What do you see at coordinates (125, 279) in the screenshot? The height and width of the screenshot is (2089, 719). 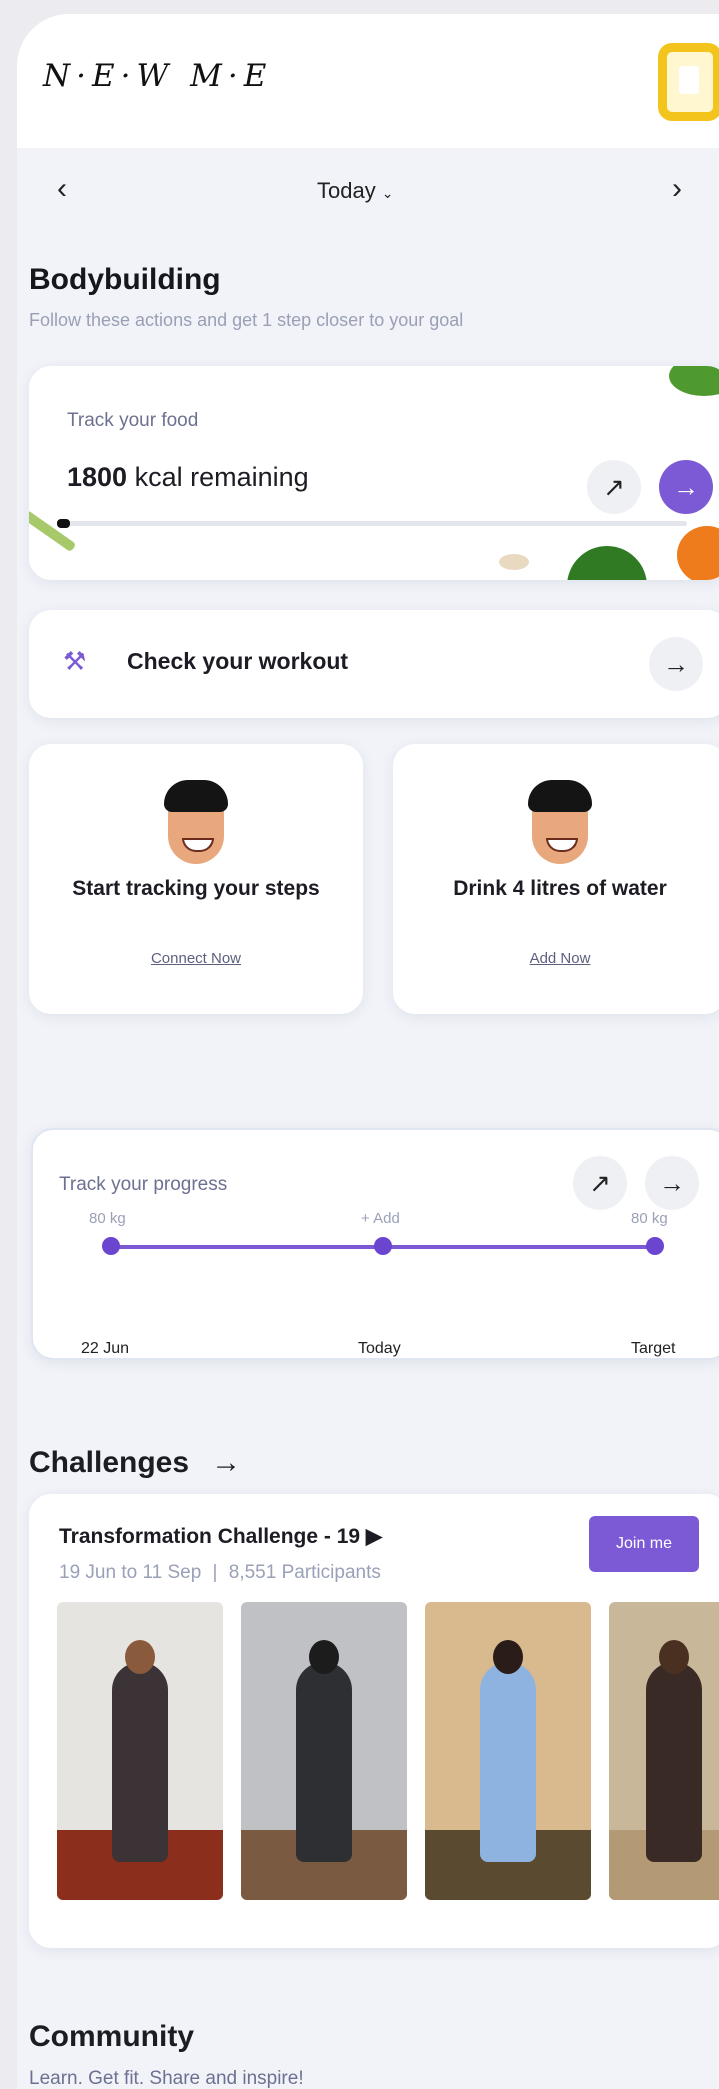 I see `goal-title: Bodybuilding` at bounding box center [125, 279].